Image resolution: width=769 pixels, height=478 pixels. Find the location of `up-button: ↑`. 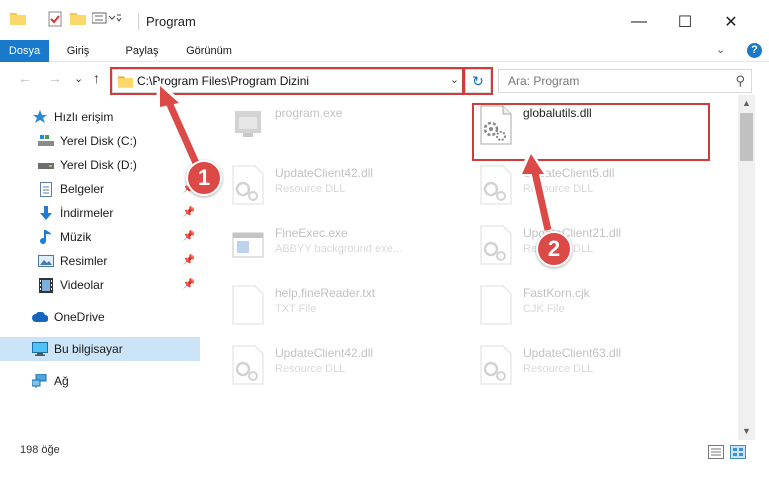

up-button: ↑ is located at coordinates (96, 78).